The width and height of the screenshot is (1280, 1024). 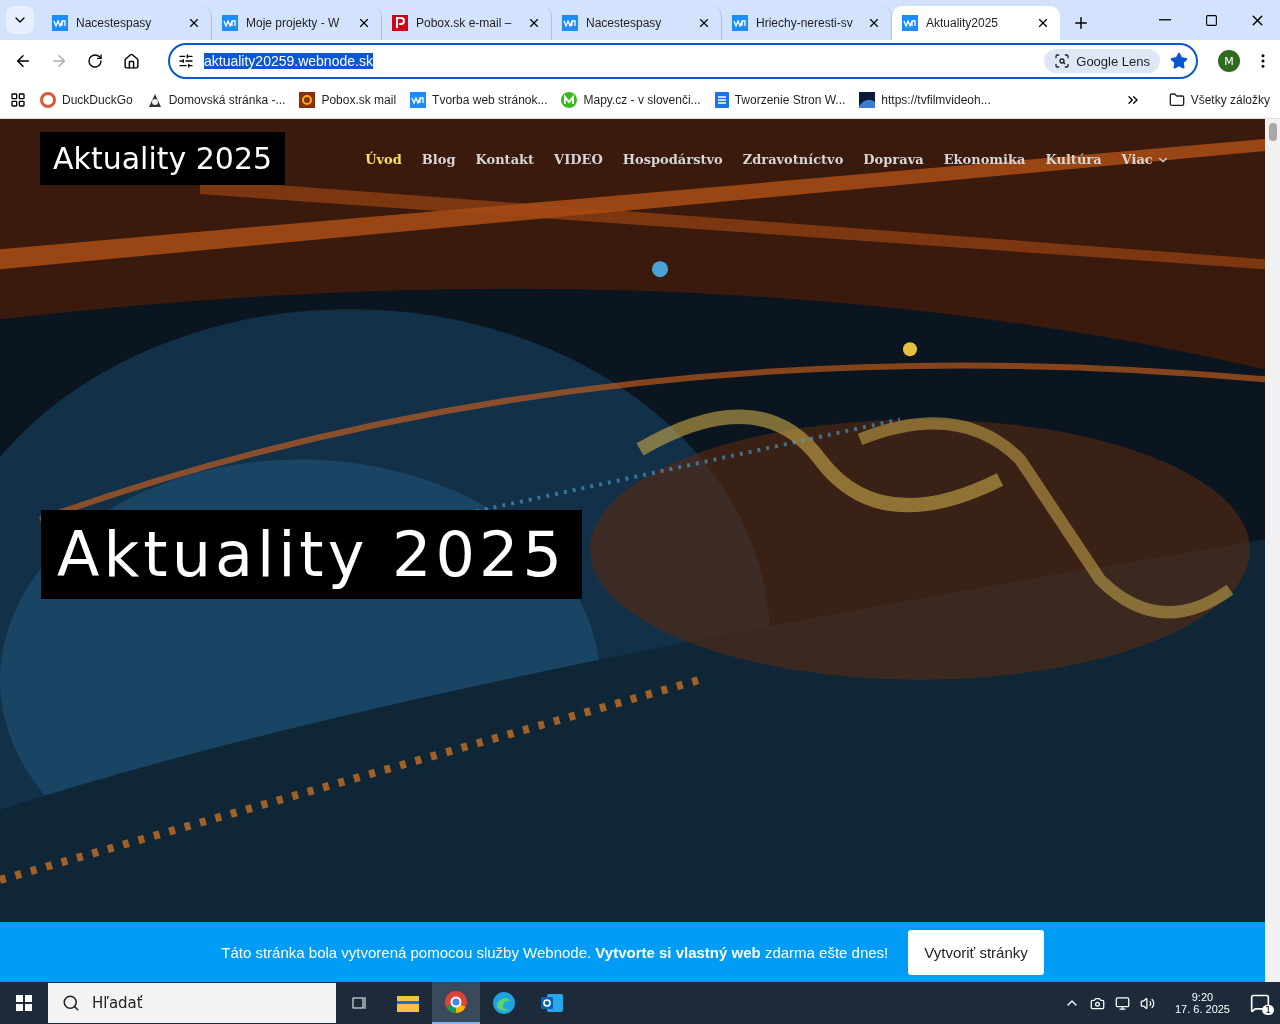 I want to click on create-site-button: Vytvoriť stránky, so click(x=976, y=952).